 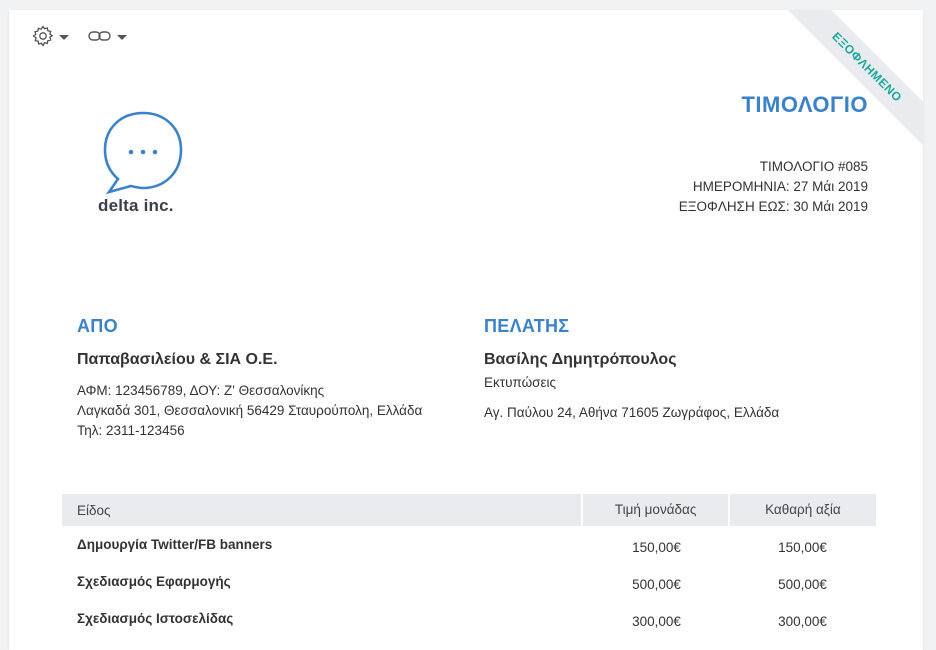 What do you see at coordinates (656, 547) in the screenshot?
I see `row-unit-price: 150,00€` at bounding box center [656, 547].